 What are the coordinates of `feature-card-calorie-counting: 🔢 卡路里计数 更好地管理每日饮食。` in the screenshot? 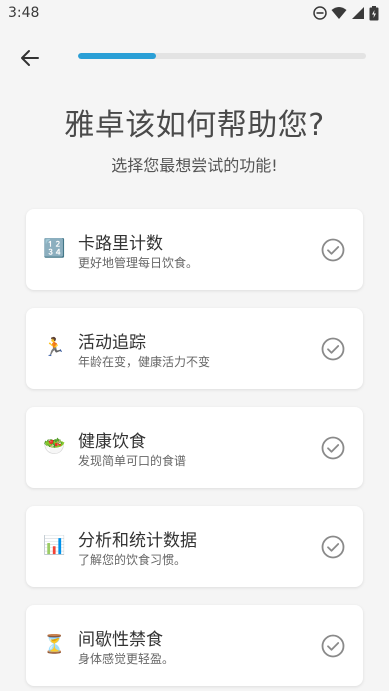 It's located at (194, 249).